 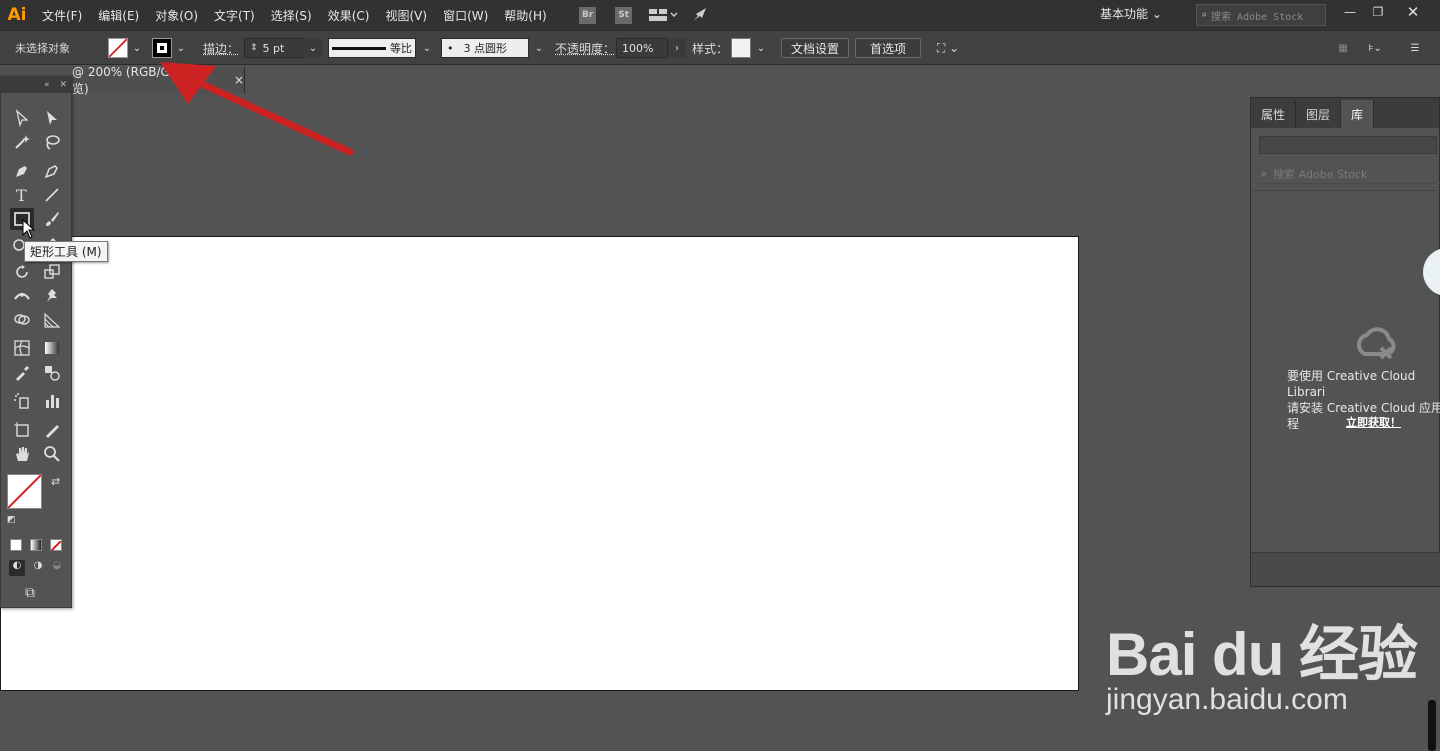 I want to click on restore-icon: ❐, so click(x=1378, y=12).